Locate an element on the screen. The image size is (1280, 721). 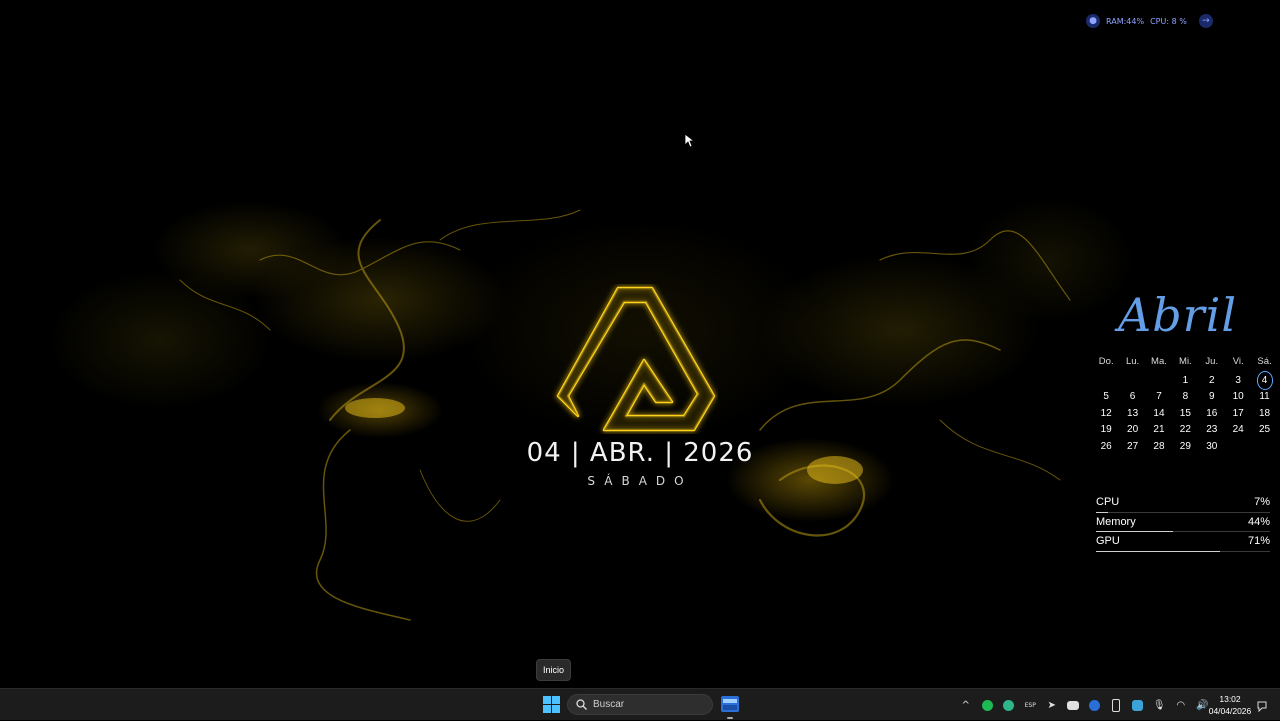
chevron-up-icon: ^ is located at coordinates (966, 705).